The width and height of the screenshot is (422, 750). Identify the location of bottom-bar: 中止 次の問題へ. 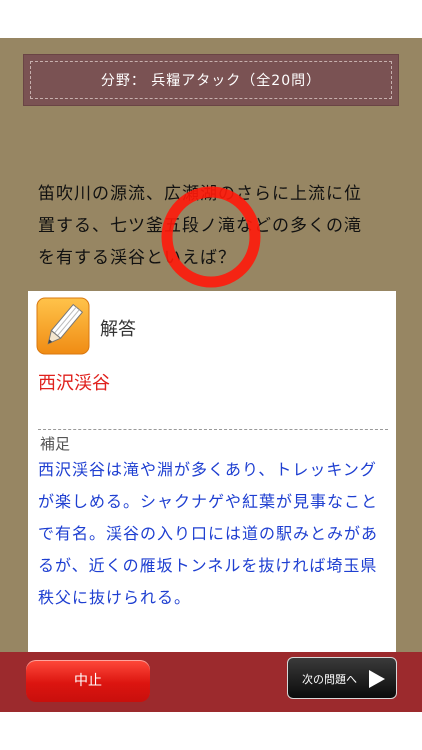
(211, 682).